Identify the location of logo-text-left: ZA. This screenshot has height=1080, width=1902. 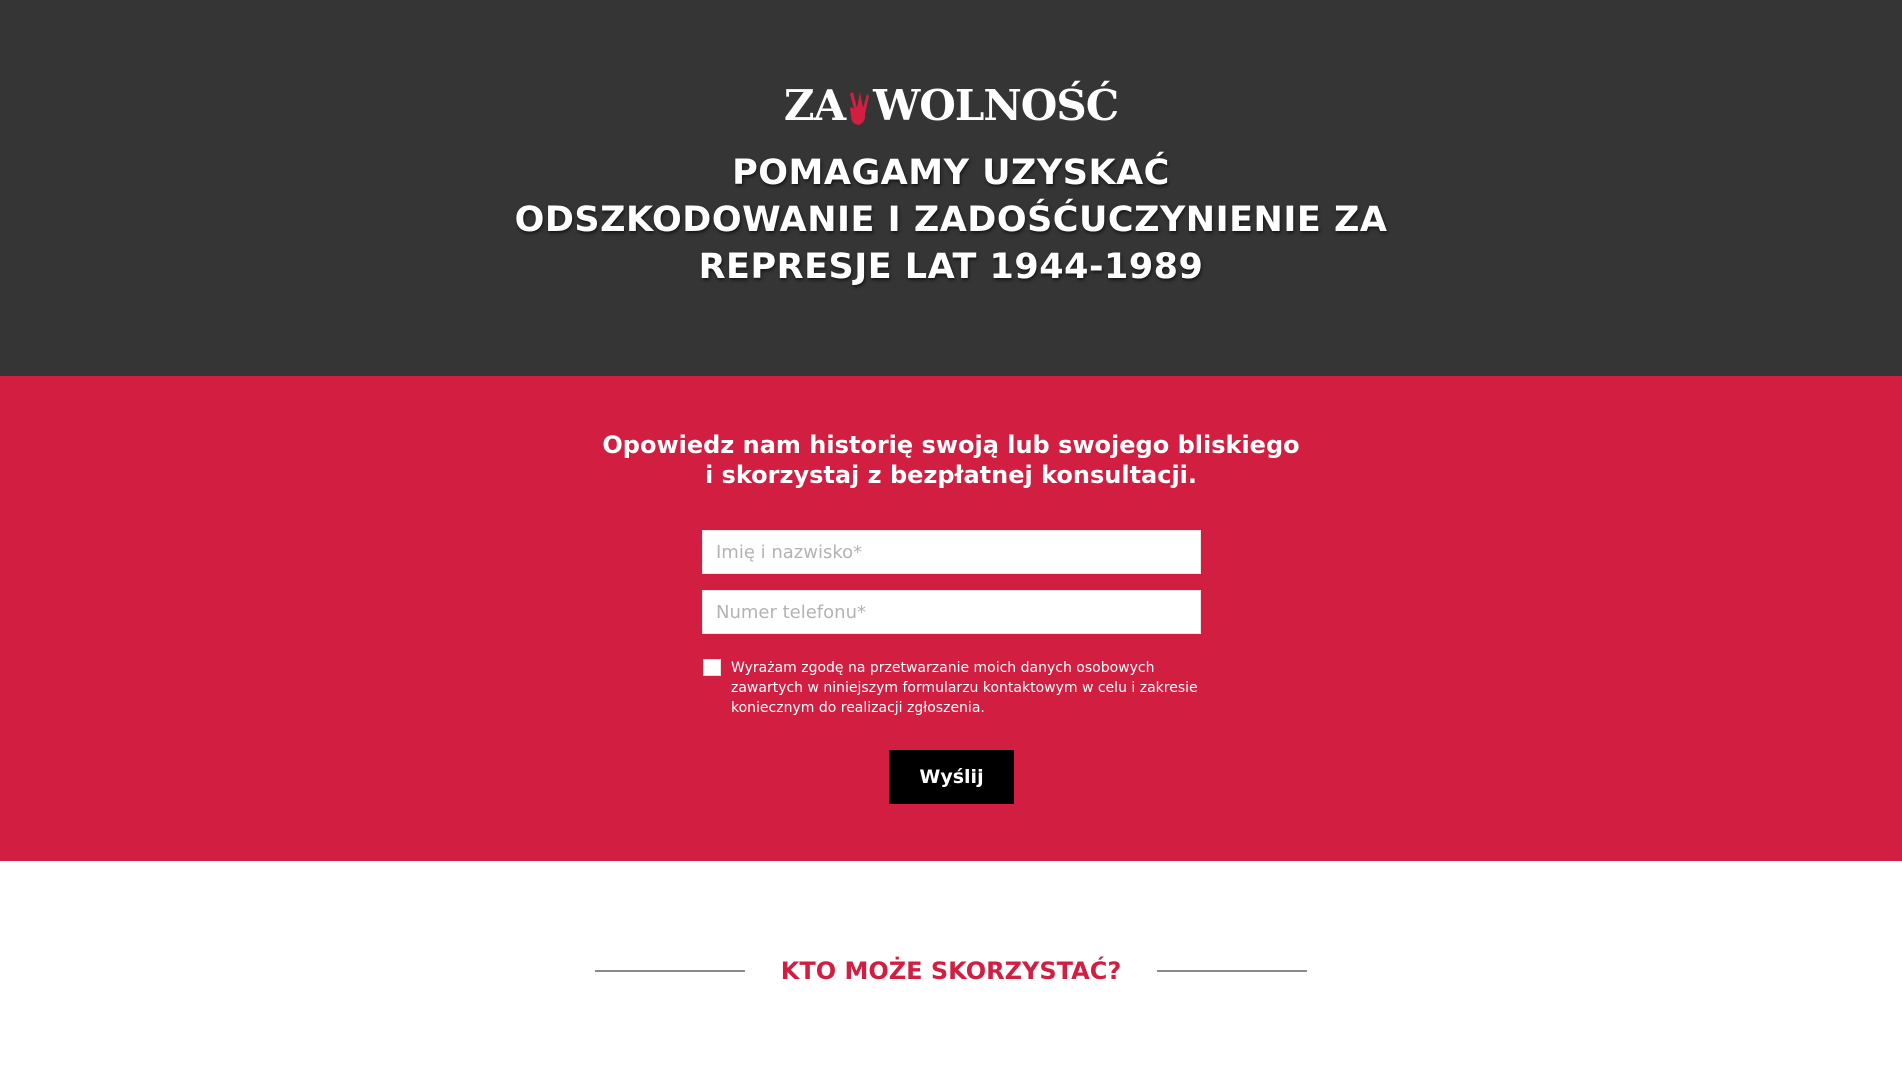
(814, 105).